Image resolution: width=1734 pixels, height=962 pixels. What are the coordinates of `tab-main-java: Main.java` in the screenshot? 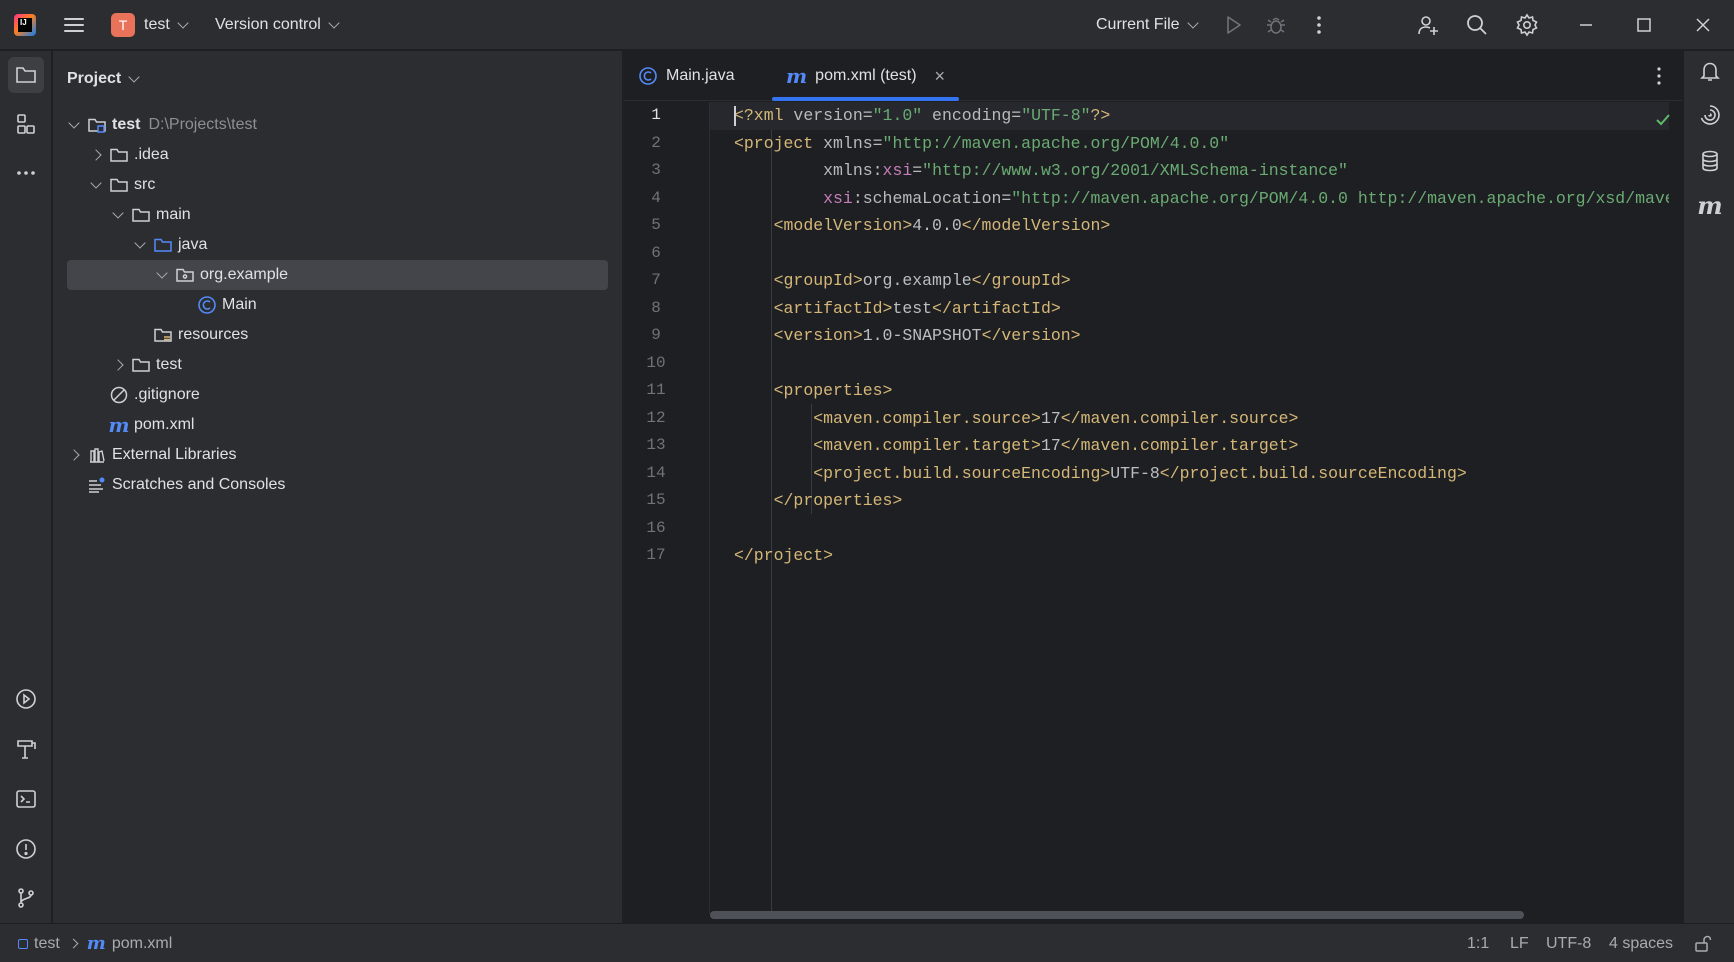 It's located at (686, 76).